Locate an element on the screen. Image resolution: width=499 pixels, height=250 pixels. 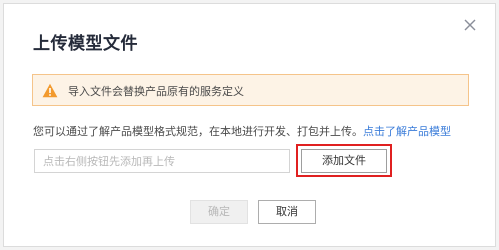
confirm-button: 确定 is located at coordinates (219, 212).